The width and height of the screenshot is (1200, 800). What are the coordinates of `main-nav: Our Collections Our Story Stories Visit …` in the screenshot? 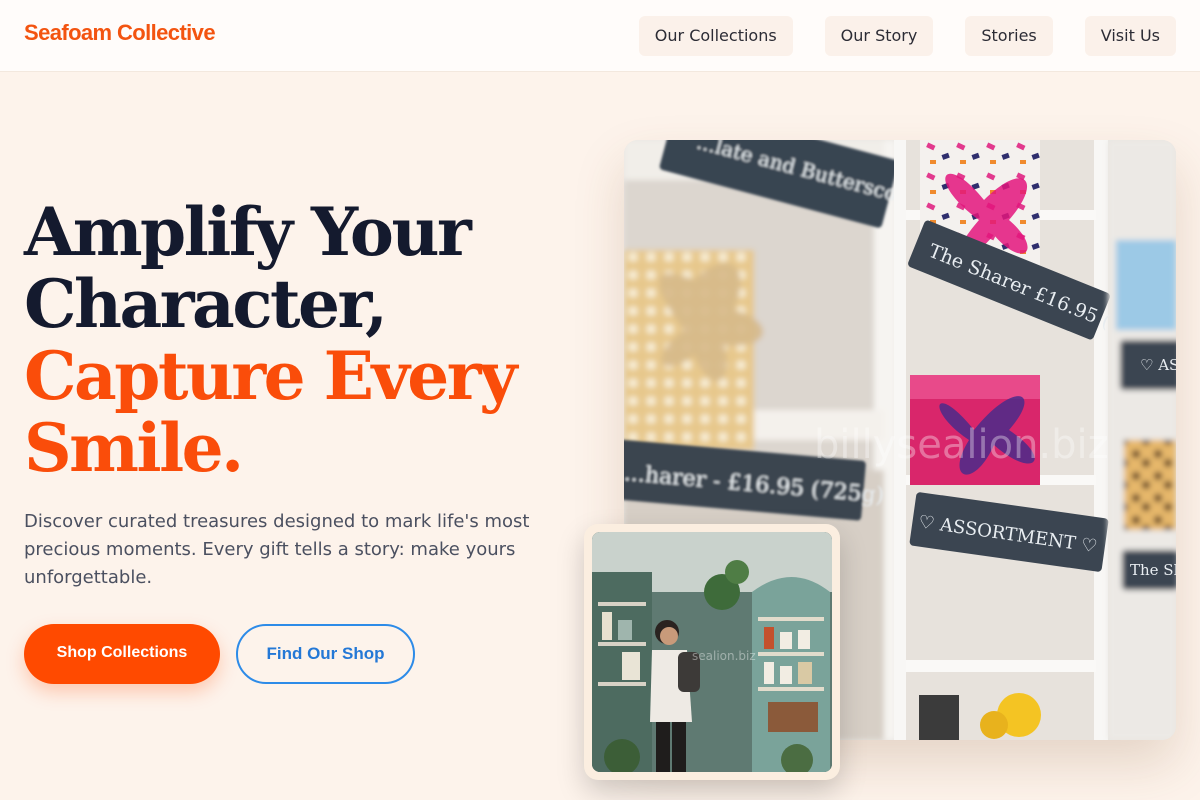 It's located at (907, 36).